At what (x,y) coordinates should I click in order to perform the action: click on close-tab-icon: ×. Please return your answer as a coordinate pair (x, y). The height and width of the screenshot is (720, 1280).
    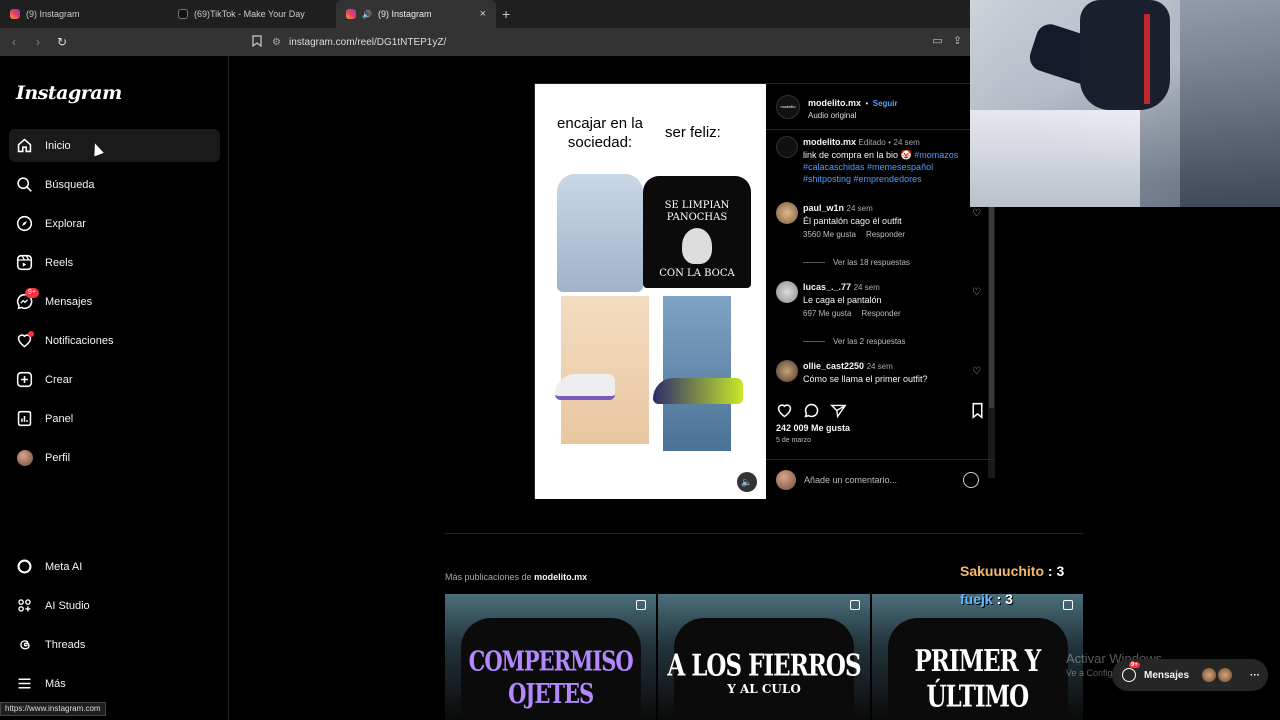
    Looking at the image, I should click on (483, 14).